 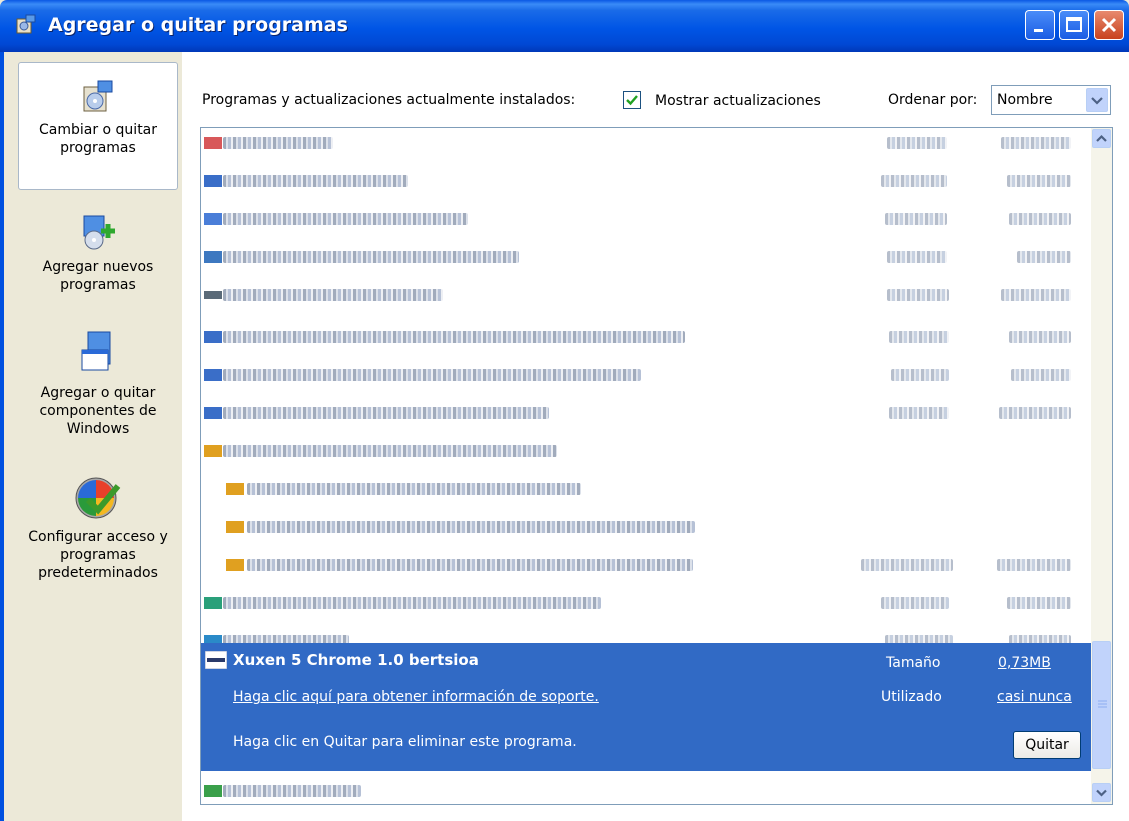 What do you see at coordinates (738, 101) in the screenshot?
I see `show-updates-label: Mostrar actualizaciones` at bounding box center [738, 101].